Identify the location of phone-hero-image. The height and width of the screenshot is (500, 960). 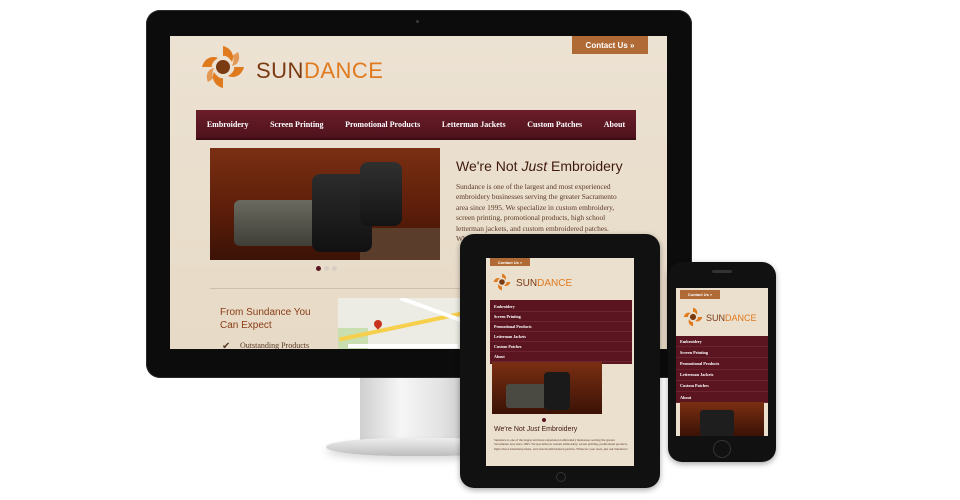
(722, 419).